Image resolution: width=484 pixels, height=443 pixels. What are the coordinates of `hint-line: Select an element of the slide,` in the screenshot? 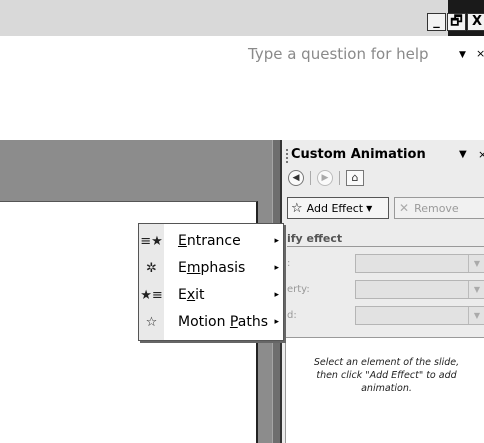 It's located at (386, 362).